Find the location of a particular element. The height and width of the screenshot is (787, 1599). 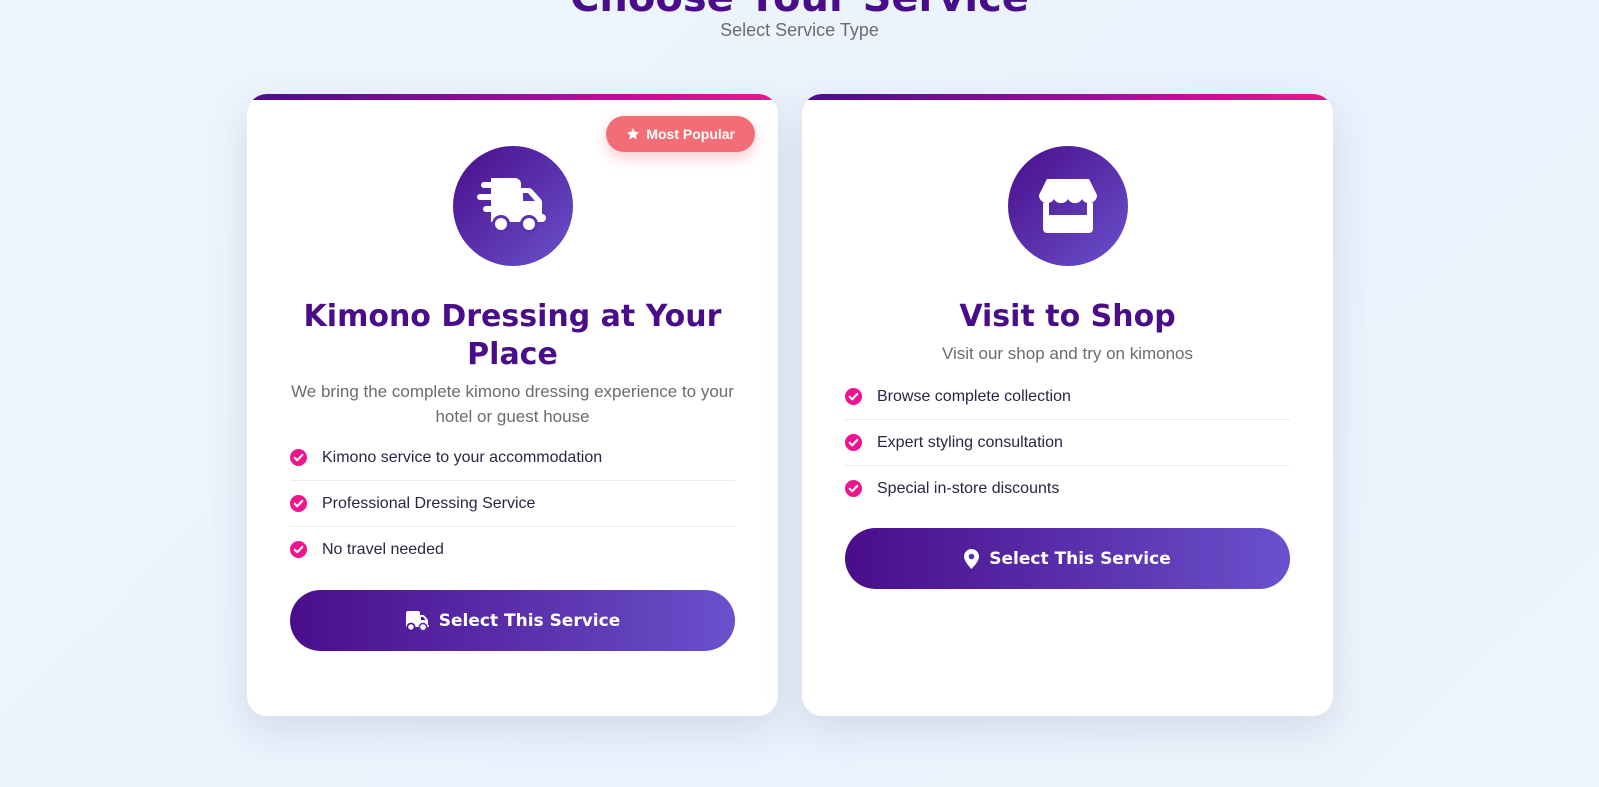

most-popular-badge: Most Popular is located at coordinates (680, 134).